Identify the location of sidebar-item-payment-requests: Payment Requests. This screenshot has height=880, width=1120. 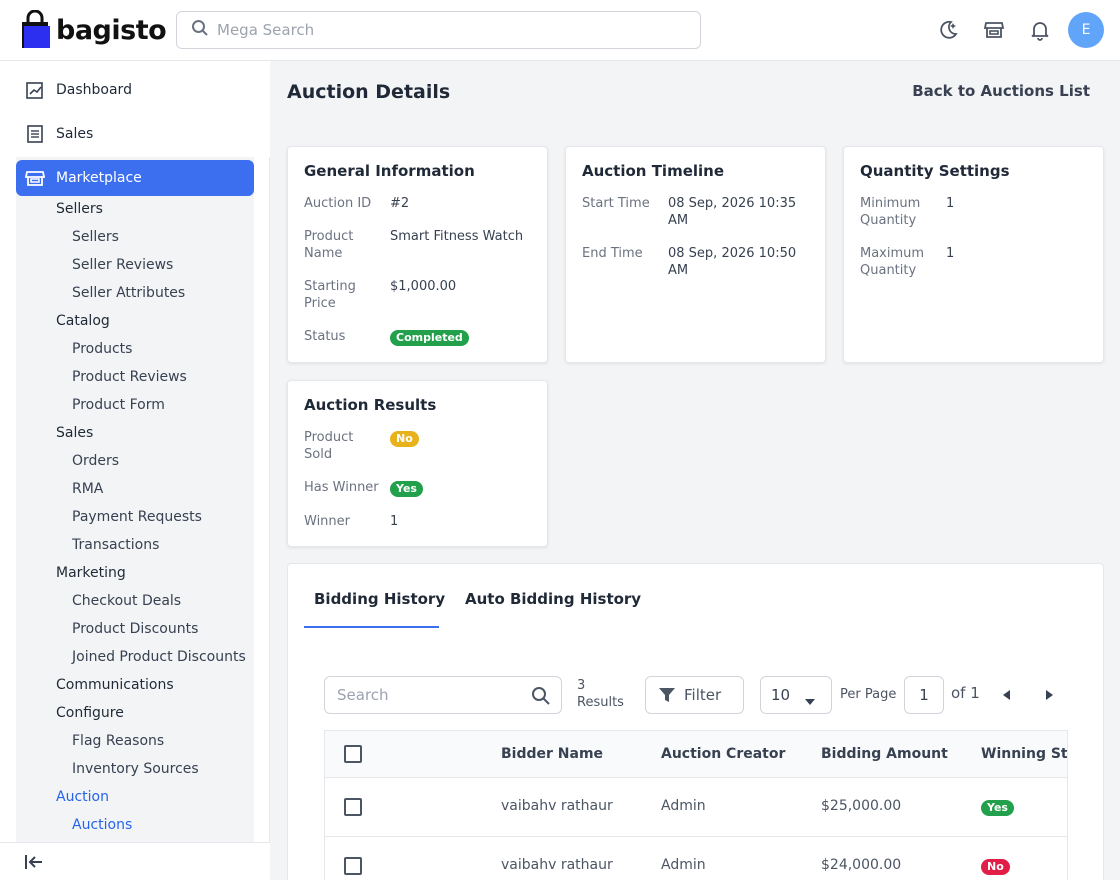
(137, 517).